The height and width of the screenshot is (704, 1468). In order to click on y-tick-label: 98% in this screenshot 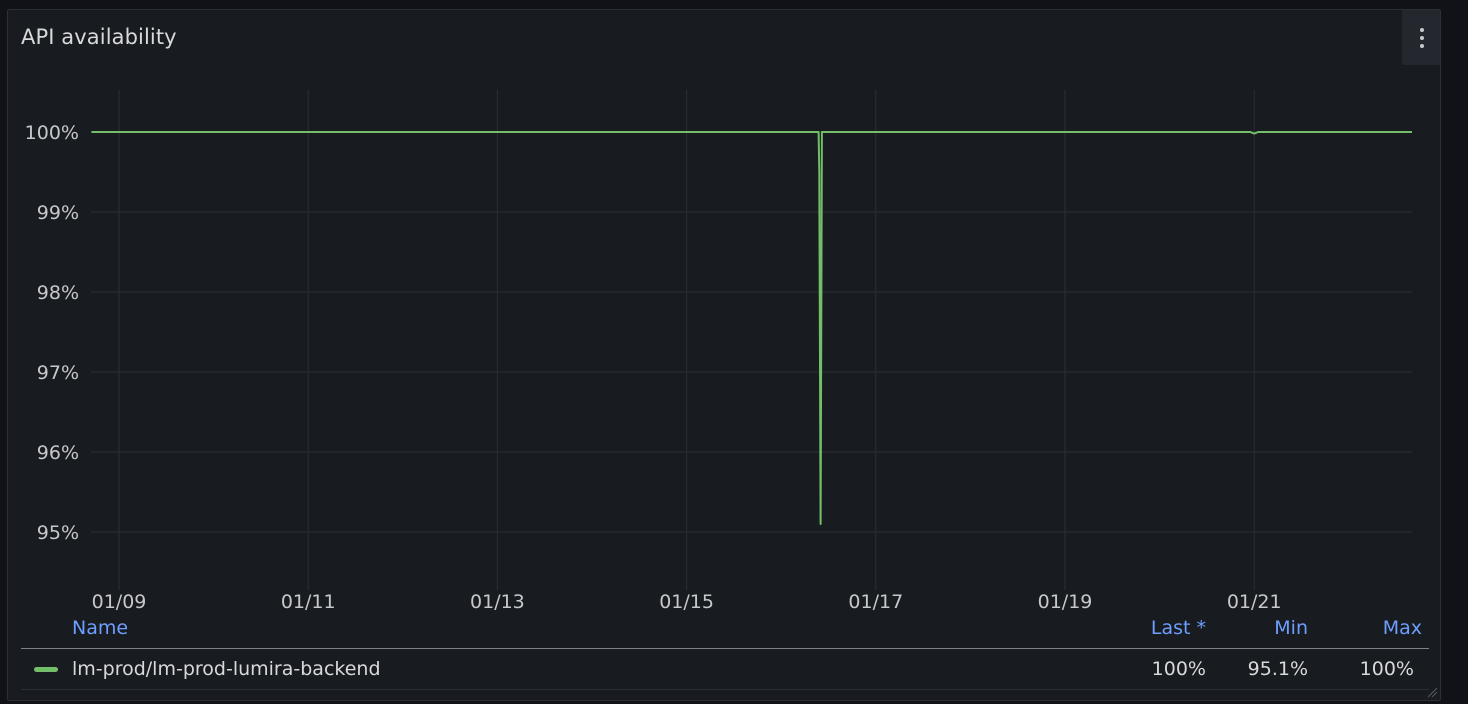, I will do `click(58, 293)`.